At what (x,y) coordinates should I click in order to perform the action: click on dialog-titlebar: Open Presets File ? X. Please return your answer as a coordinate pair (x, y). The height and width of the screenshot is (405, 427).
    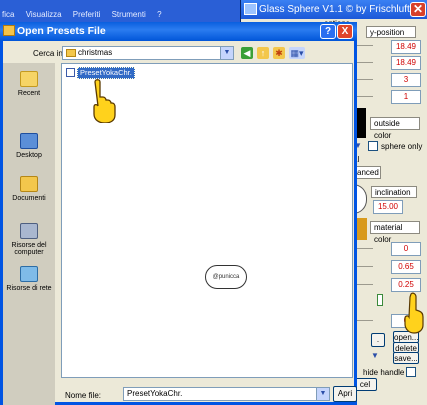
    Looking at the image, I should click on (178, 31).